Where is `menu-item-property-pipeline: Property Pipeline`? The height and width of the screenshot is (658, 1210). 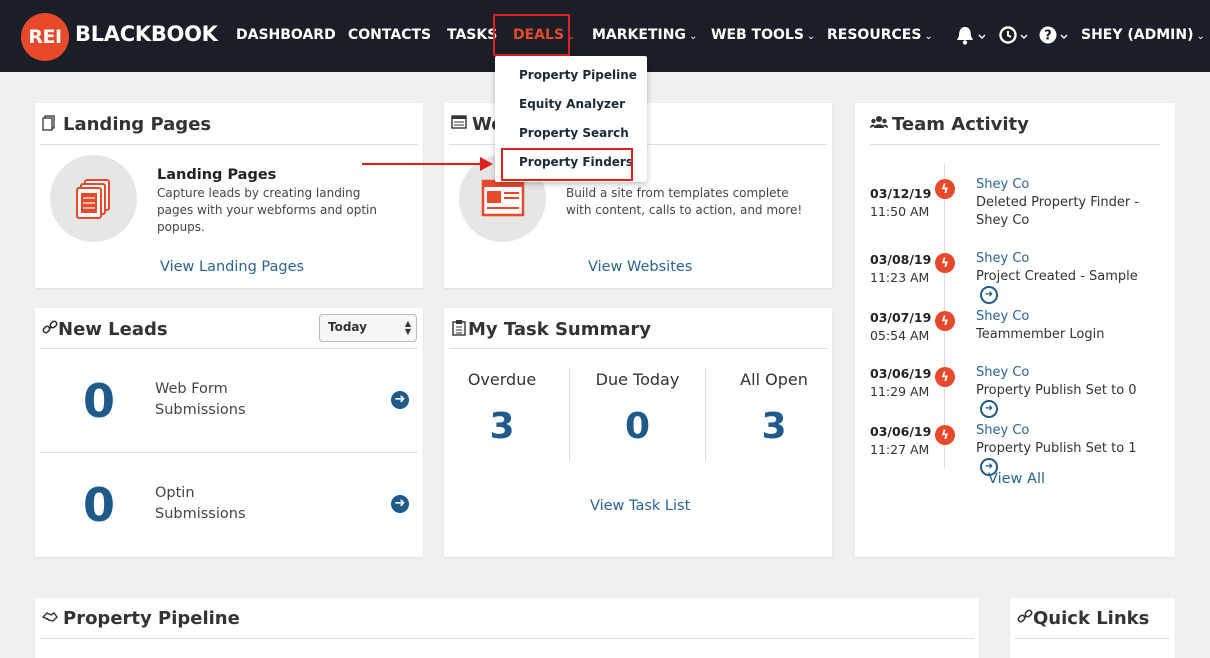 menu-item-property-pipeline: Property Pipeline is located at coordinates (578, 75).